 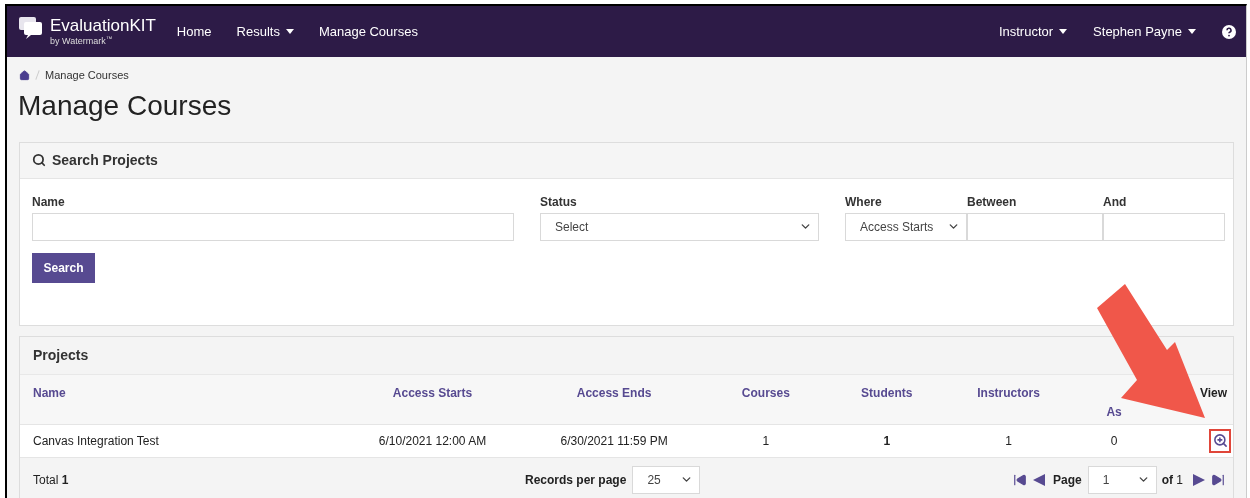 I want to click on table-cell: 6/30/2021 11:59 PM, so click(x=614, y=440).